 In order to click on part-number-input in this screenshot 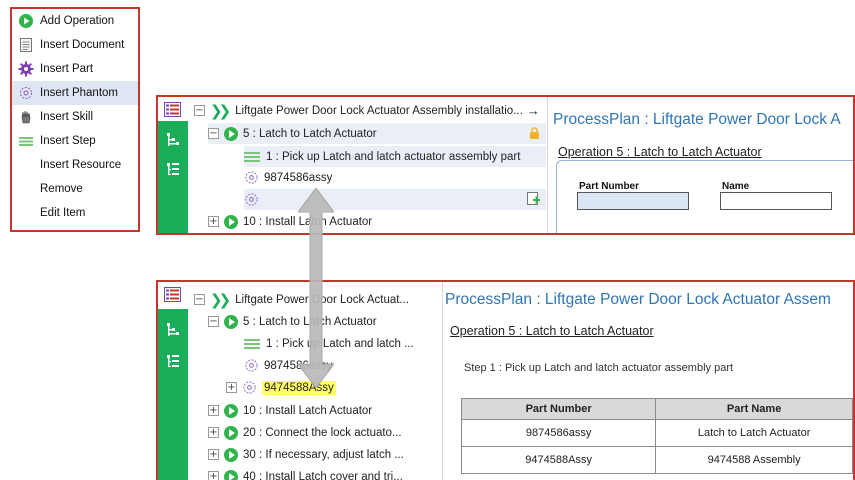, I will do `click(633, 201)`.